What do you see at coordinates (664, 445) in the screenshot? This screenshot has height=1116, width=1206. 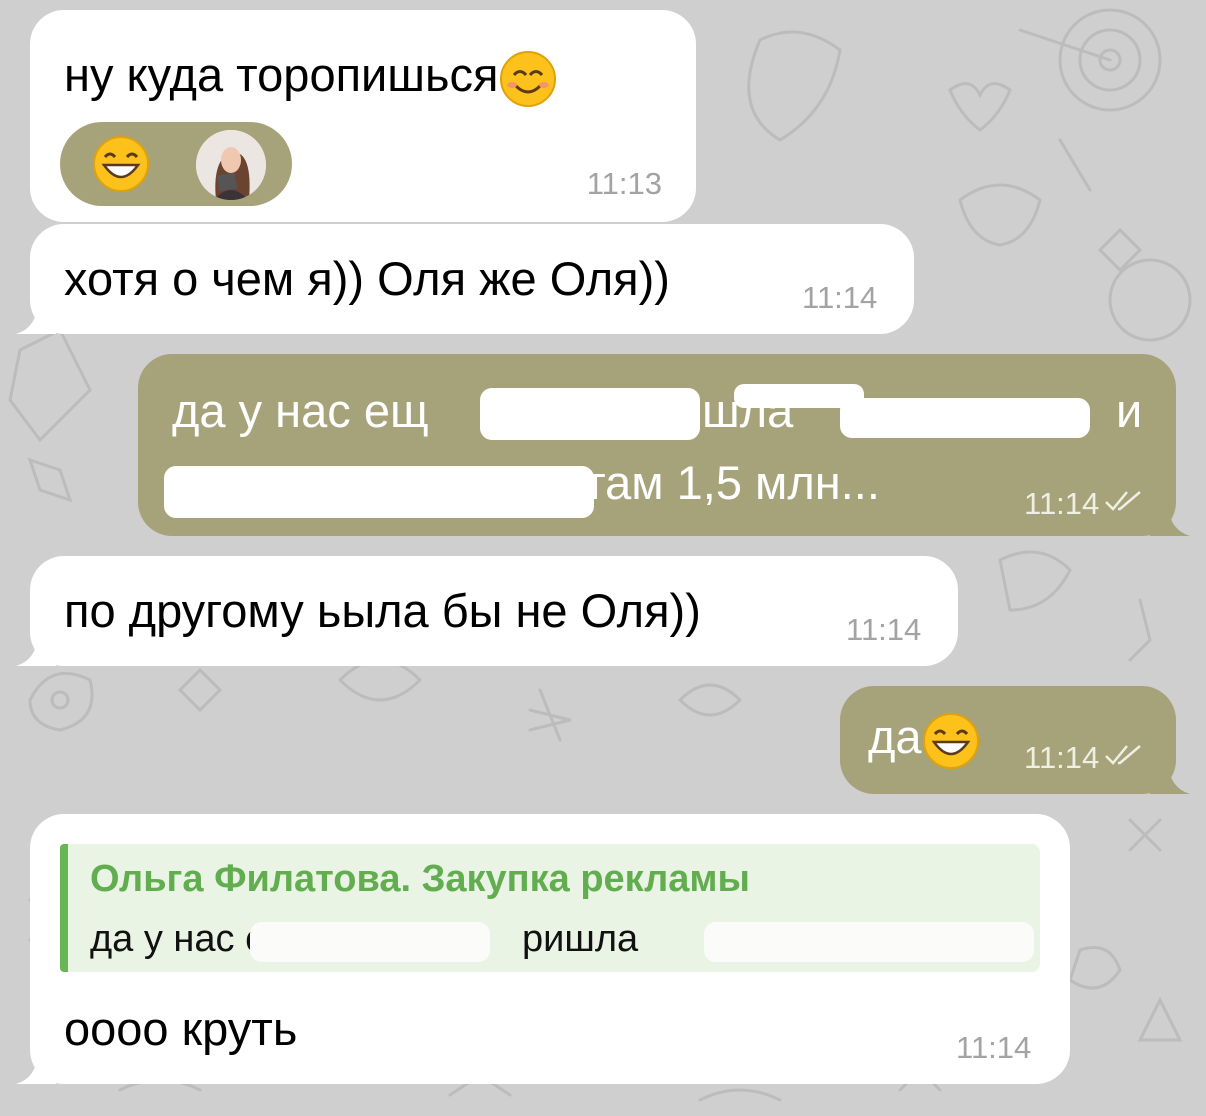 I see `message-bubble-outgoing: да у нас ещ шла и , там 1,5 млн... 11:14` at bounding box center [664, 445].